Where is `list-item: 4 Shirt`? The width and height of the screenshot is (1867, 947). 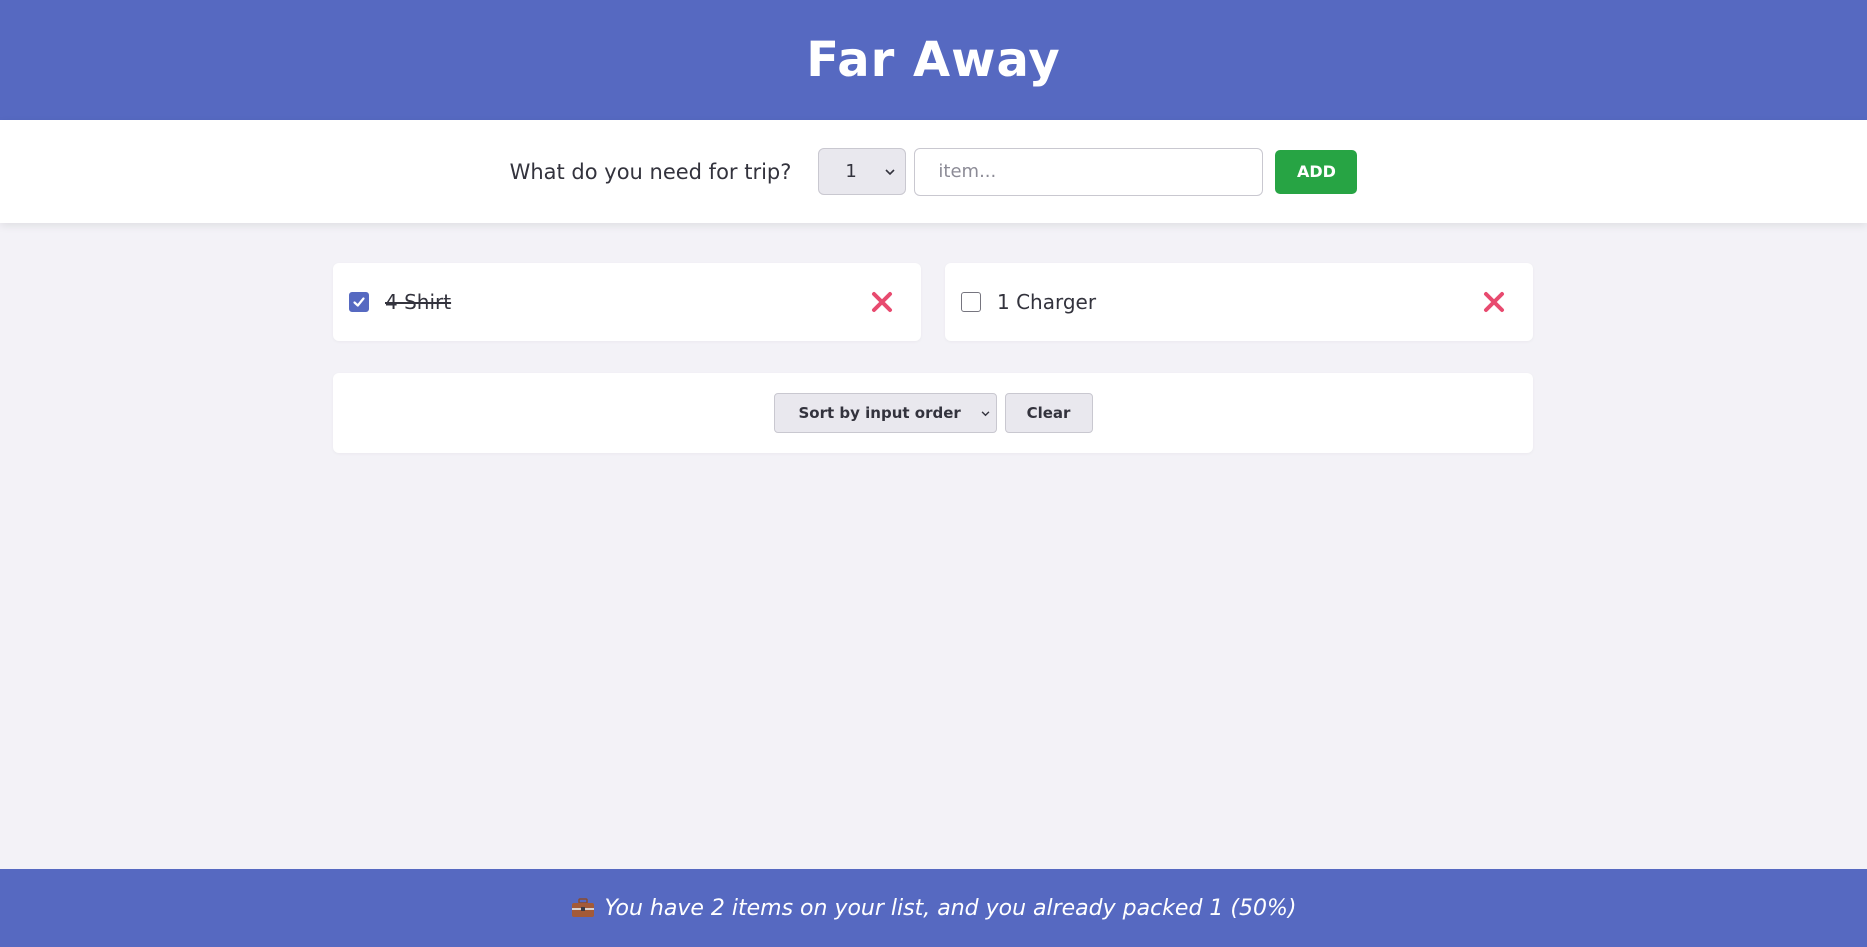 list-item: 4 Shirt is located at coordinates (627, 302).